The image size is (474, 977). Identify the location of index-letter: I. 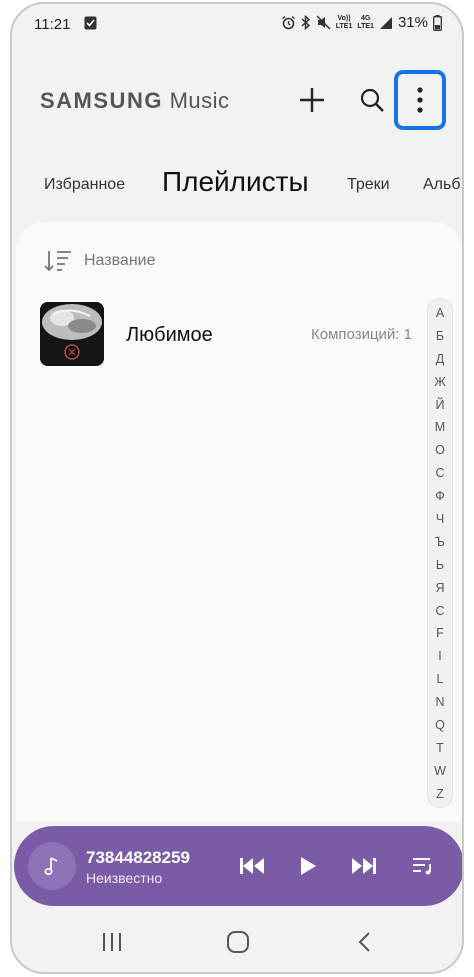
(440, 656).